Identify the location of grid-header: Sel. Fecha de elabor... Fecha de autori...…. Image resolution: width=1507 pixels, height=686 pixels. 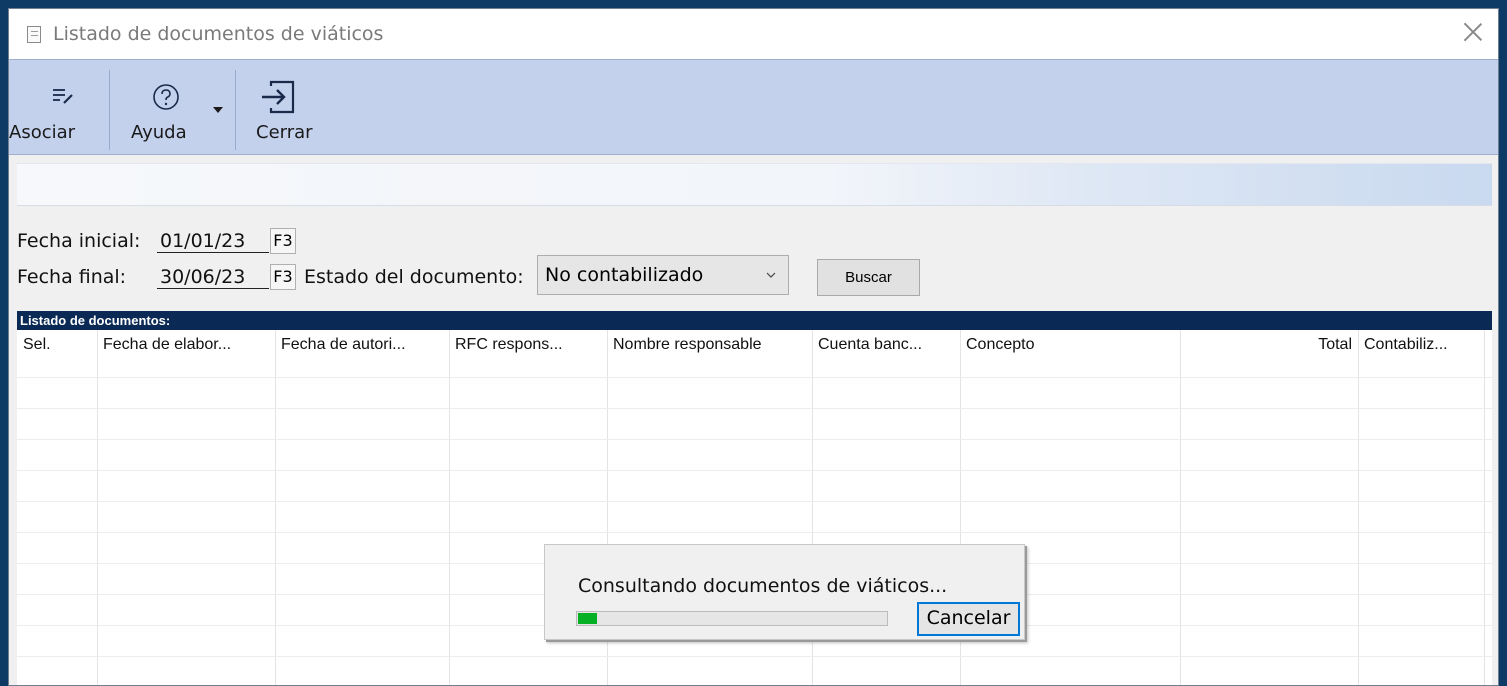
(754, 347).